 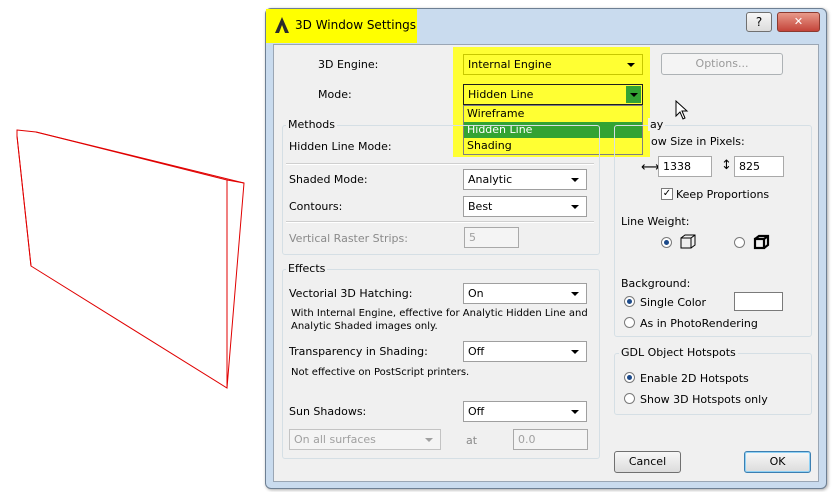 What do you see at coordinates (476, 293) in the screenshot?
I see `hatching-value: On` at bounding box center [476, 293].